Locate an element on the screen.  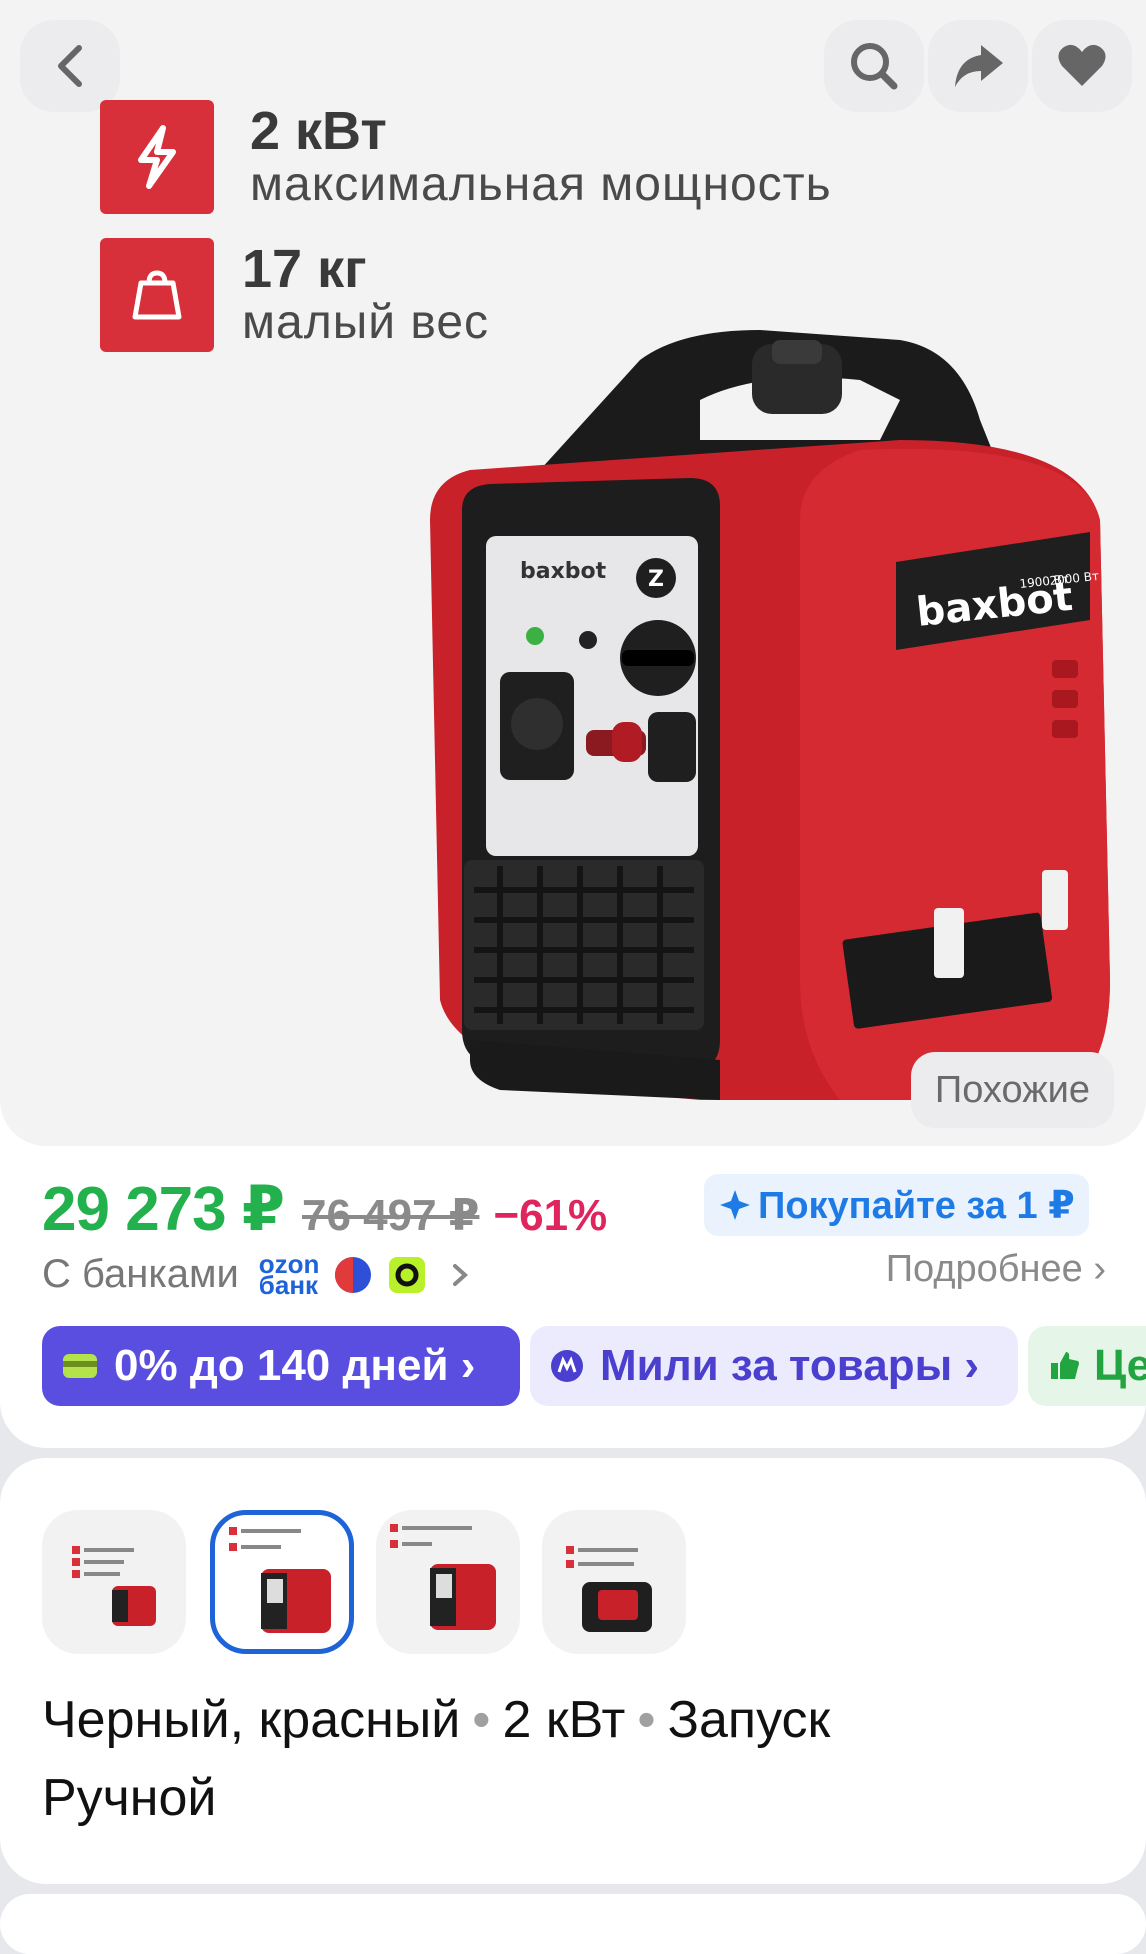
feature-weight: 17 кг малый вес is located at coordinates (294, 295).